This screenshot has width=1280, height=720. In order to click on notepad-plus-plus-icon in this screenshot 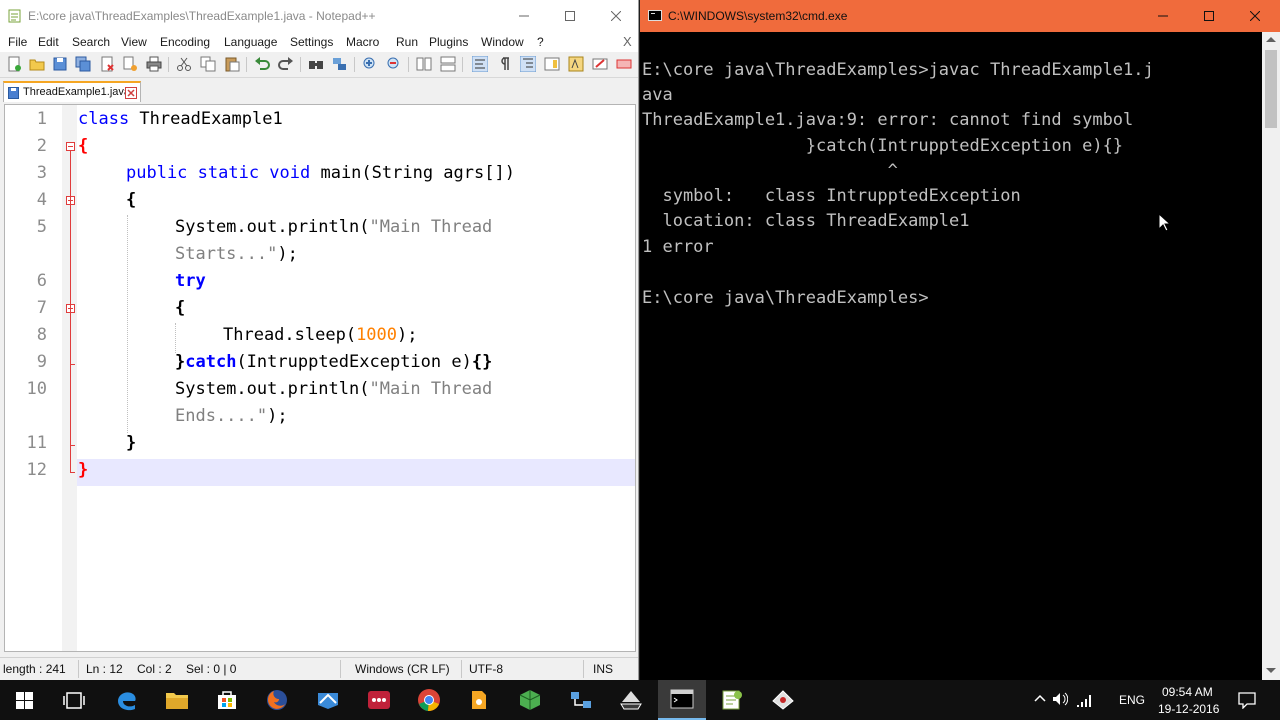, I will do `click(732, 700)`.